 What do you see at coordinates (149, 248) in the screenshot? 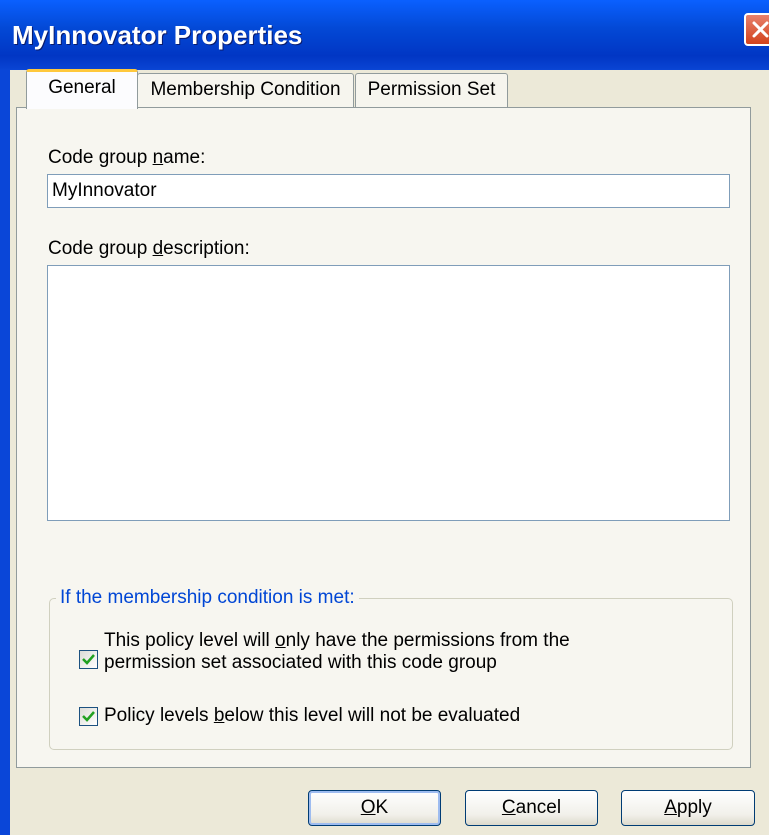
I see `code-group-description-label: Code group description:` at bounding box center [149, 248].